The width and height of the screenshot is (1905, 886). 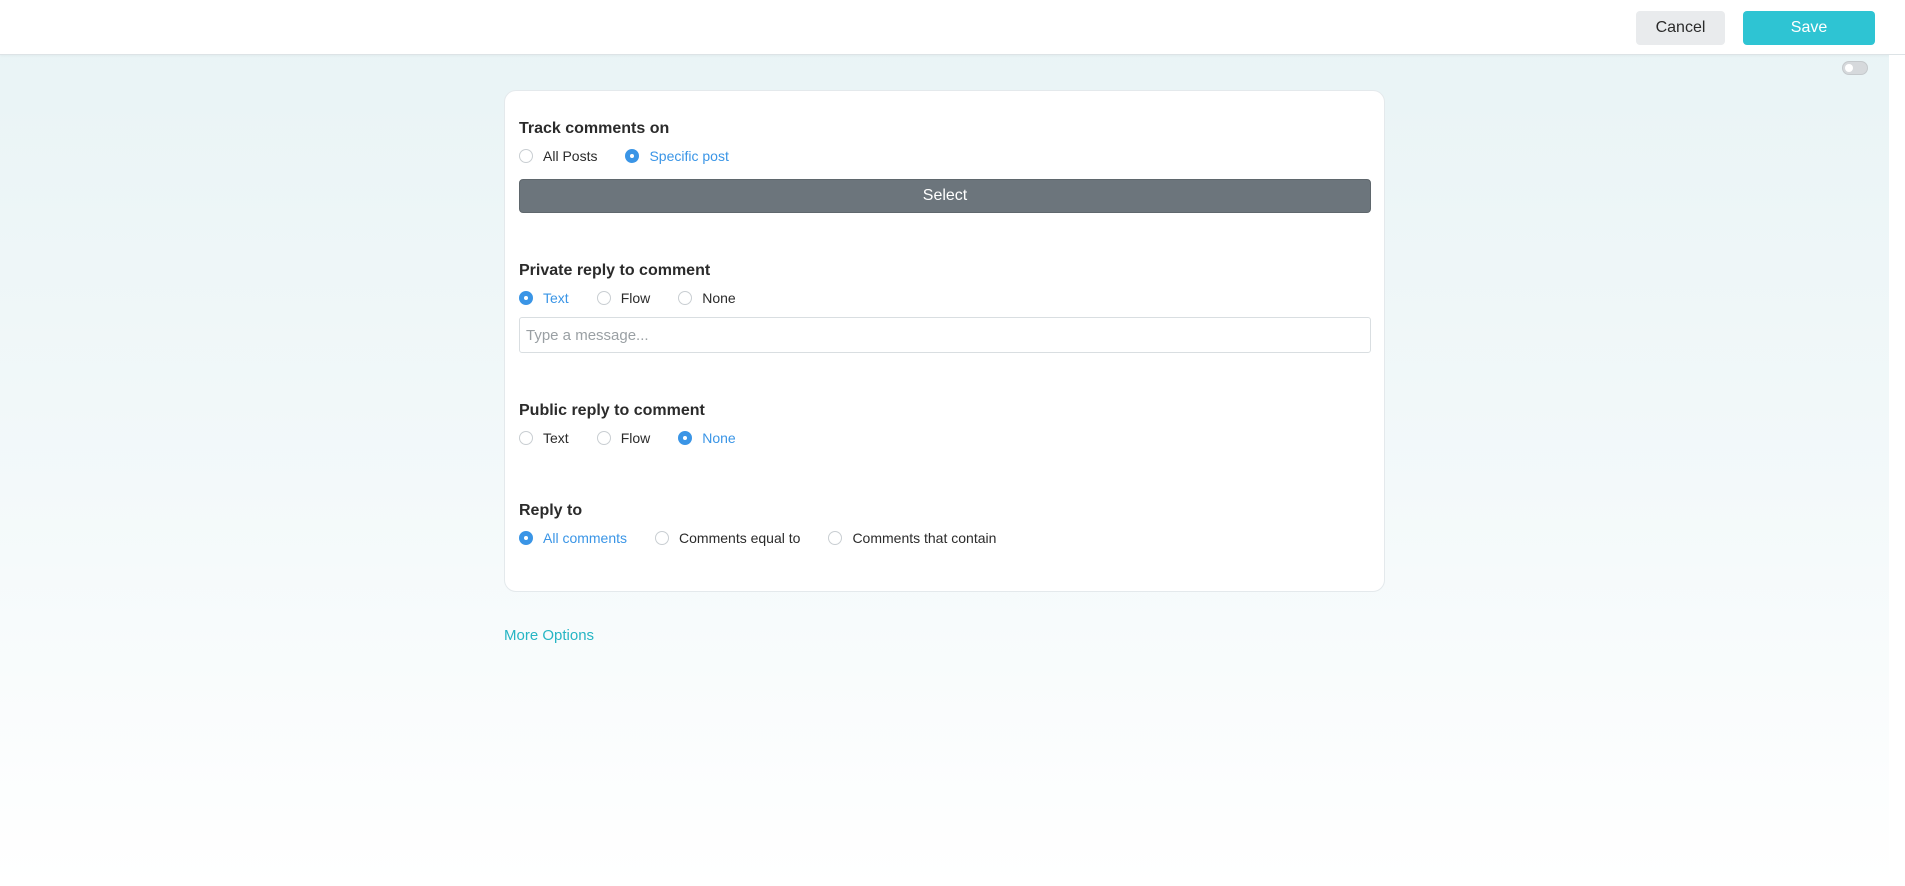 I want to click on private-reply-section: Private reply to comment Text Flow None, so click(x=945, y=307).